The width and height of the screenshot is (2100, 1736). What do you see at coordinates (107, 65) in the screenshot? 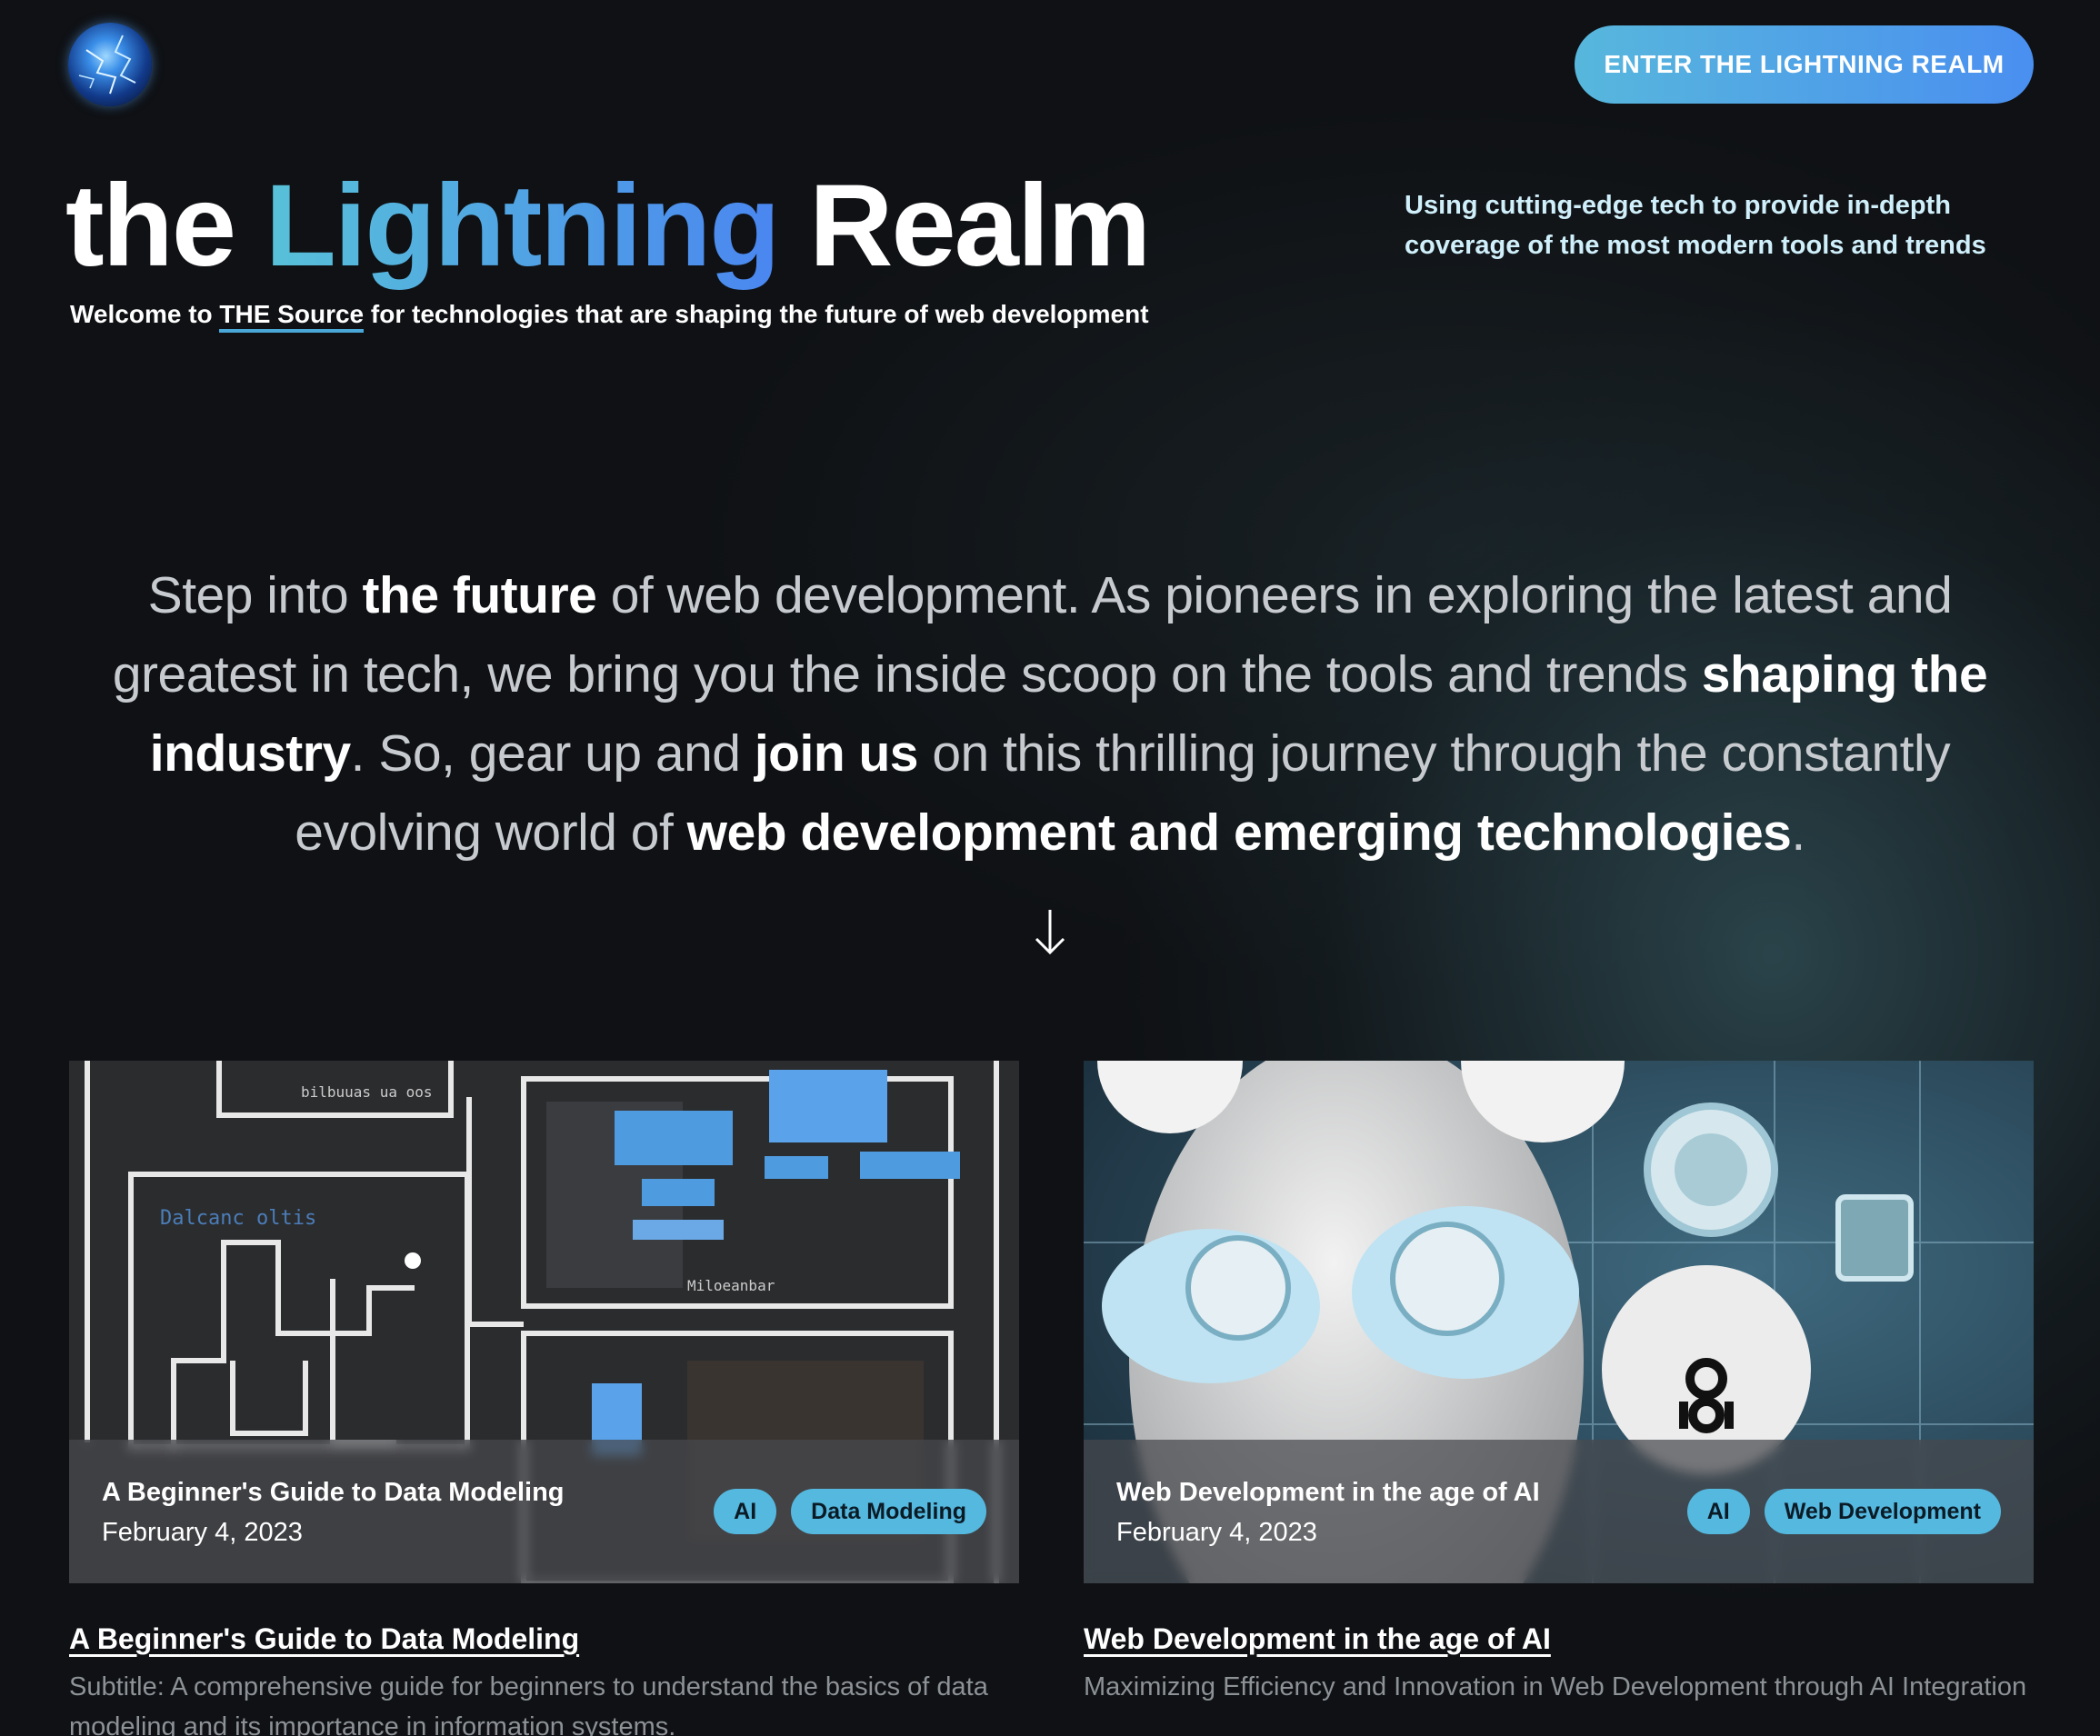
I see `lightning-globe-icon` at bounding box center [107, 65].